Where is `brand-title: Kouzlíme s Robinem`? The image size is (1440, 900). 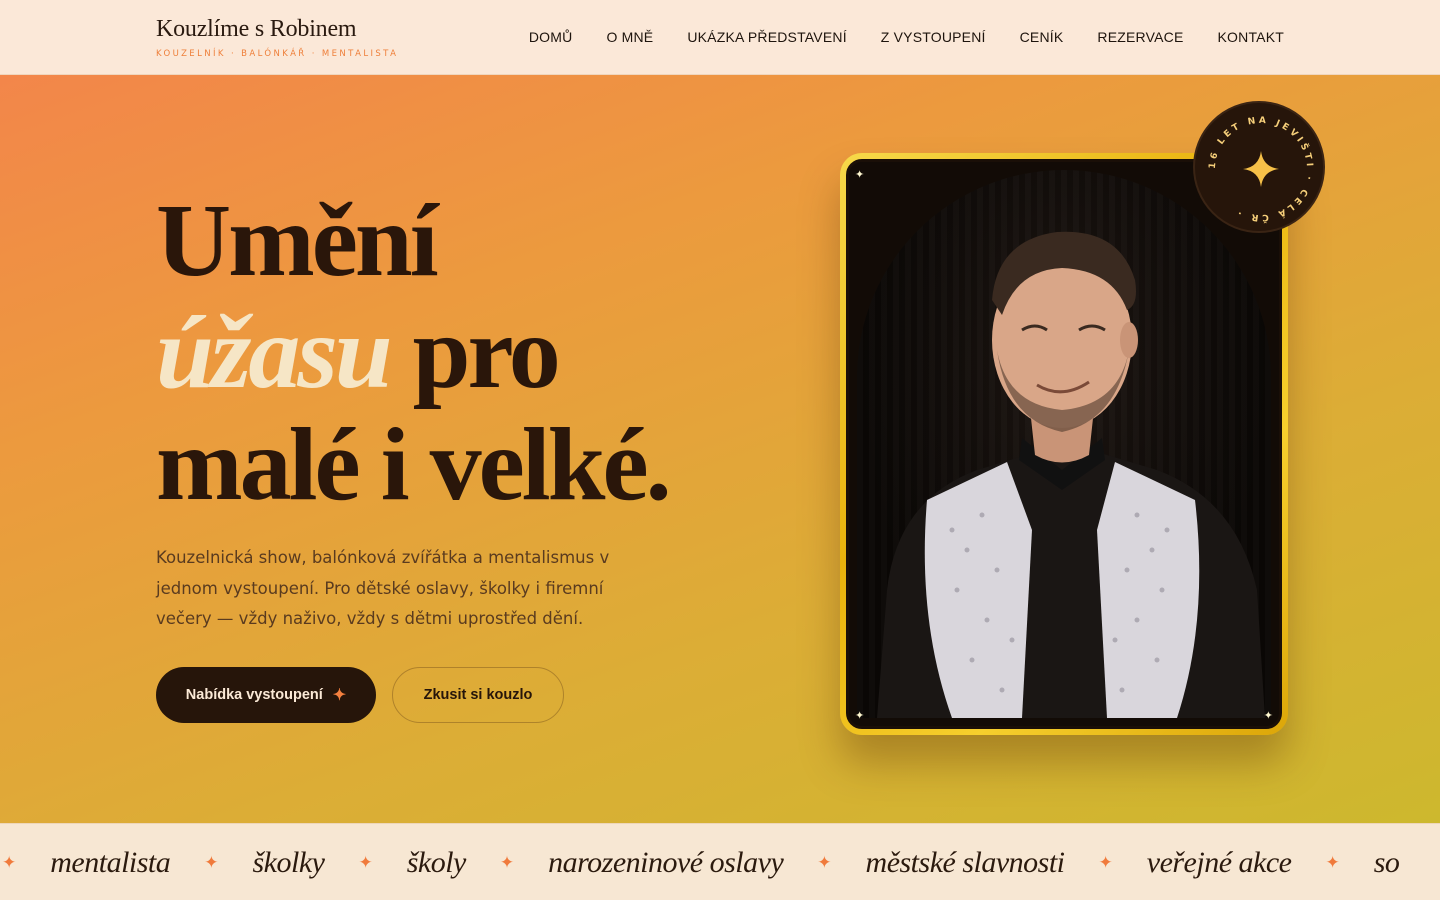
brand-title: Kouzlíme s Robinem is located at coordinates (256, 29).